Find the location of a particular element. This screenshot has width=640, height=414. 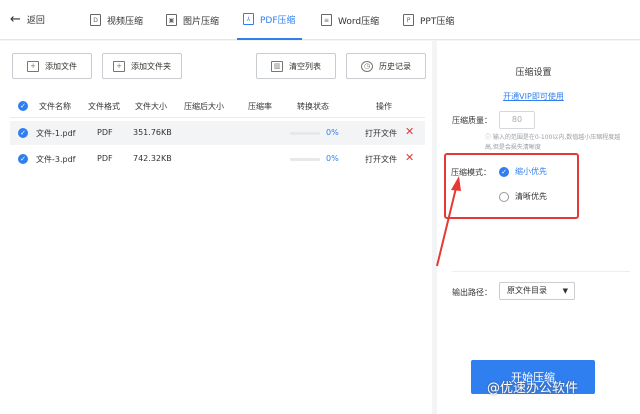

annotation-arrow is located at coordinates (448, 221).